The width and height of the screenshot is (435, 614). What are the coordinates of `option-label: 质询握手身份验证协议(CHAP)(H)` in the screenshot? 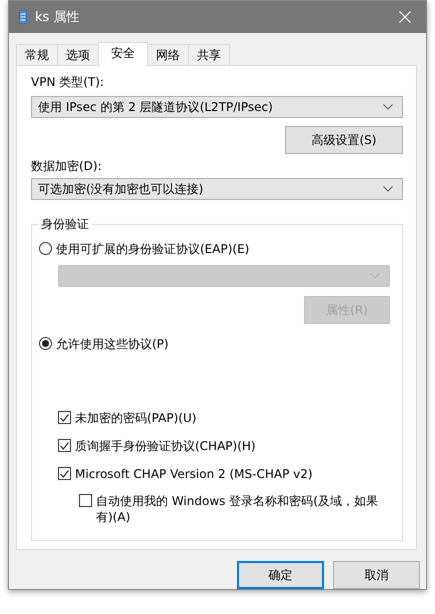 It's located at (165, 446).